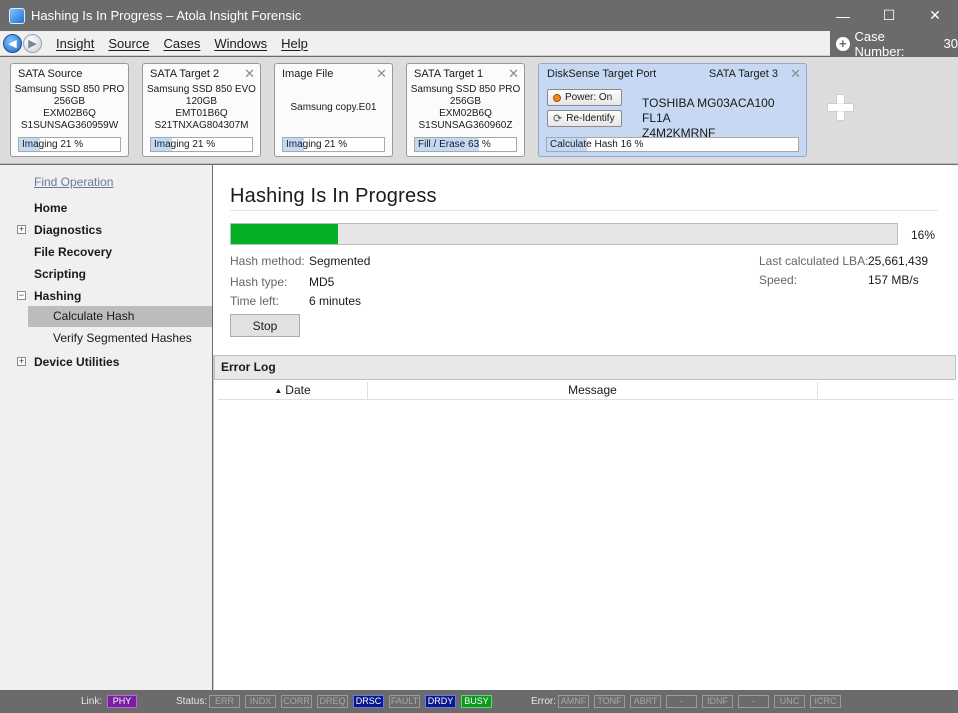 This screenshot has height=713, width=958. What do you see at coordinates (294, 43) in the screenshot?
I see `menu-help: Help` at bounding box center [294, 43].